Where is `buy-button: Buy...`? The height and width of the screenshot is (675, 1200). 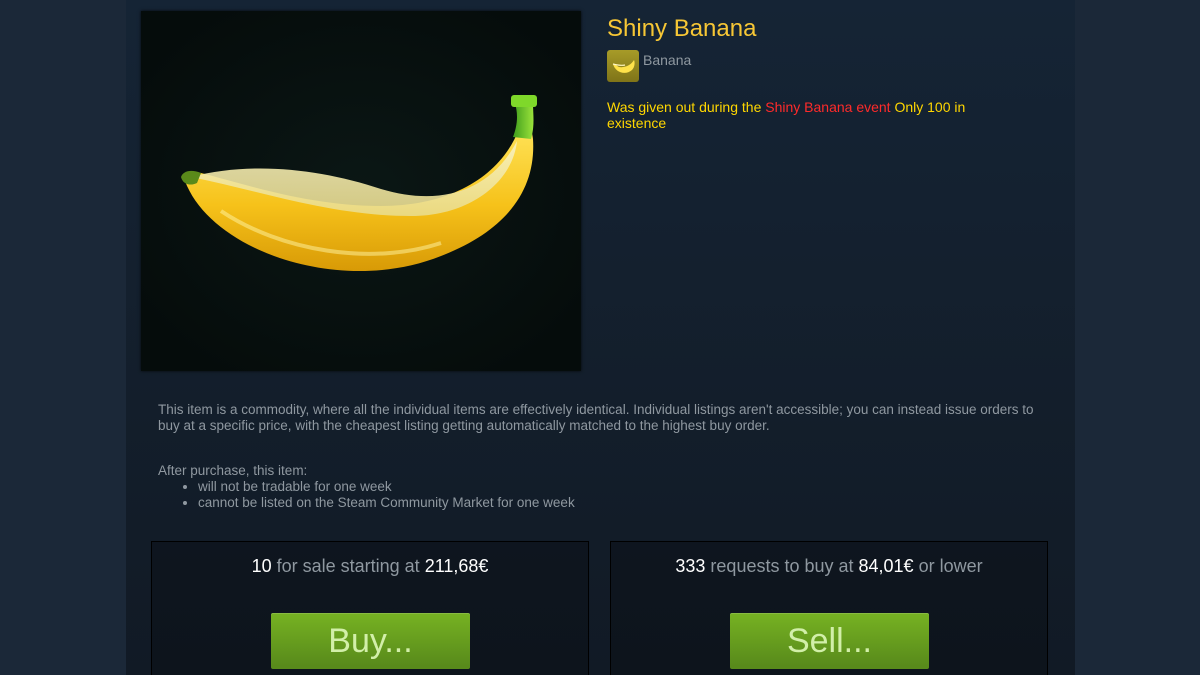
buy-button: Buy... is located at coordinates (370, 641).